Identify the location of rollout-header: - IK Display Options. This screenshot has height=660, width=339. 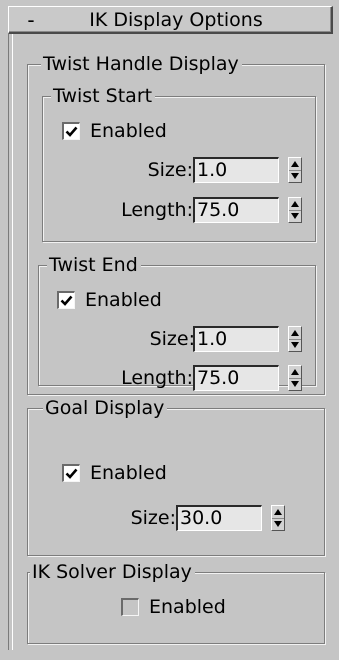
(170, 20).